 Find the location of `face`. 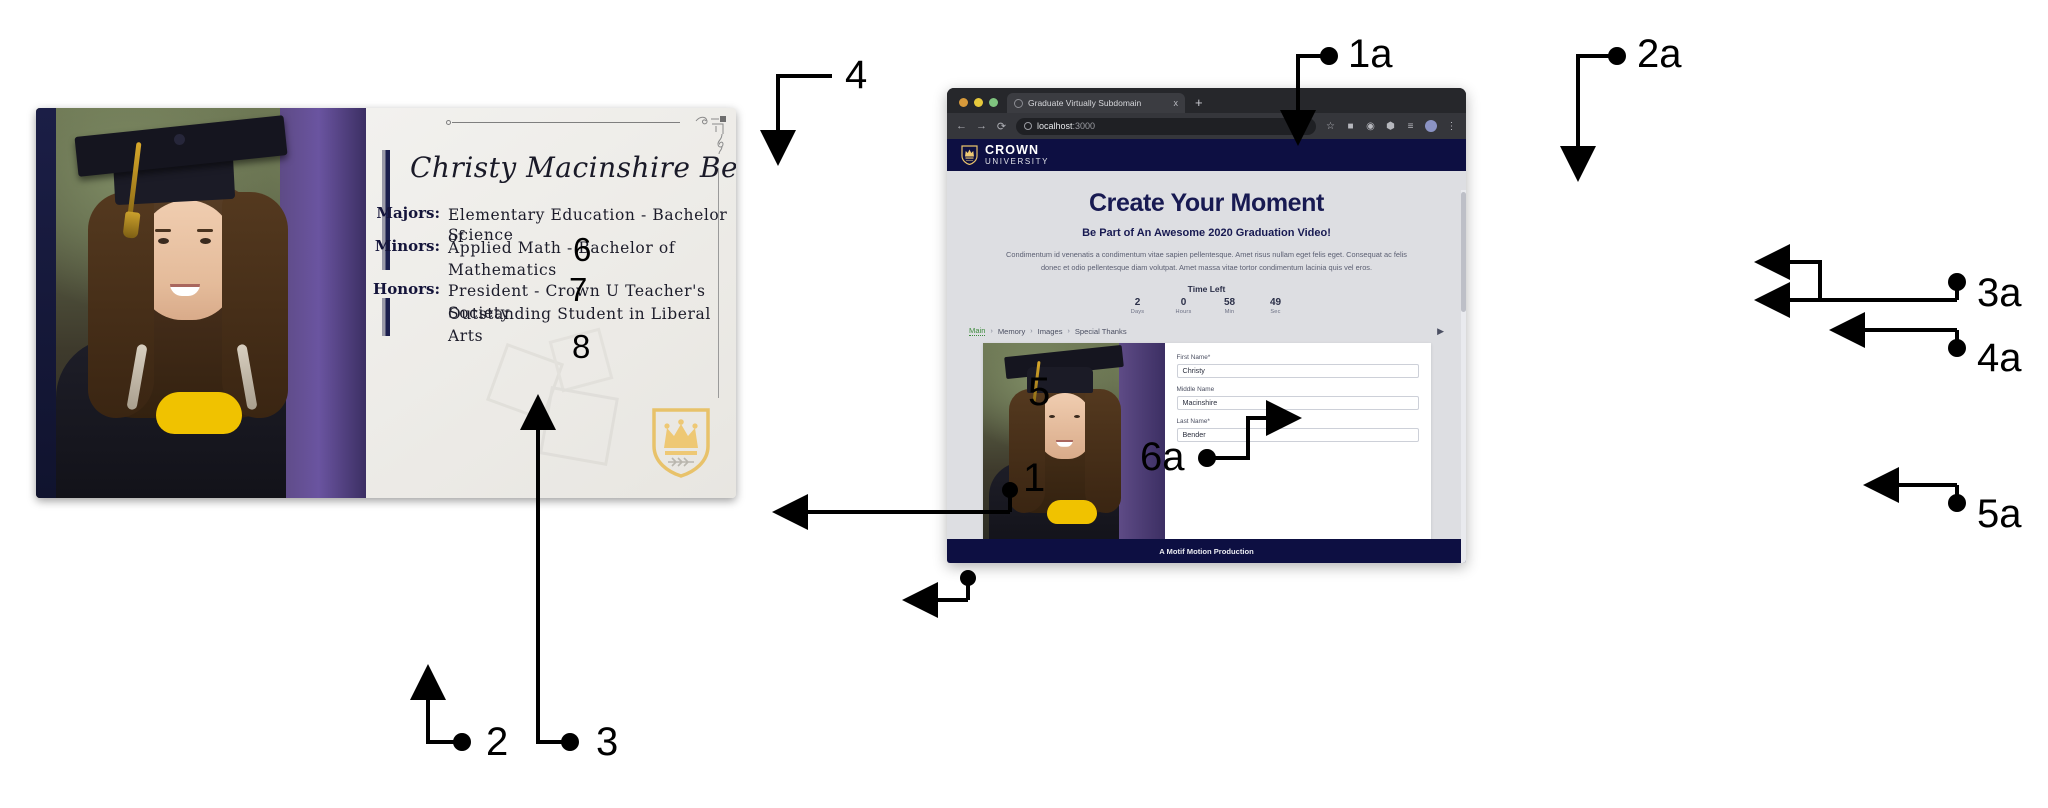

face is located at coordinates (187, 260).